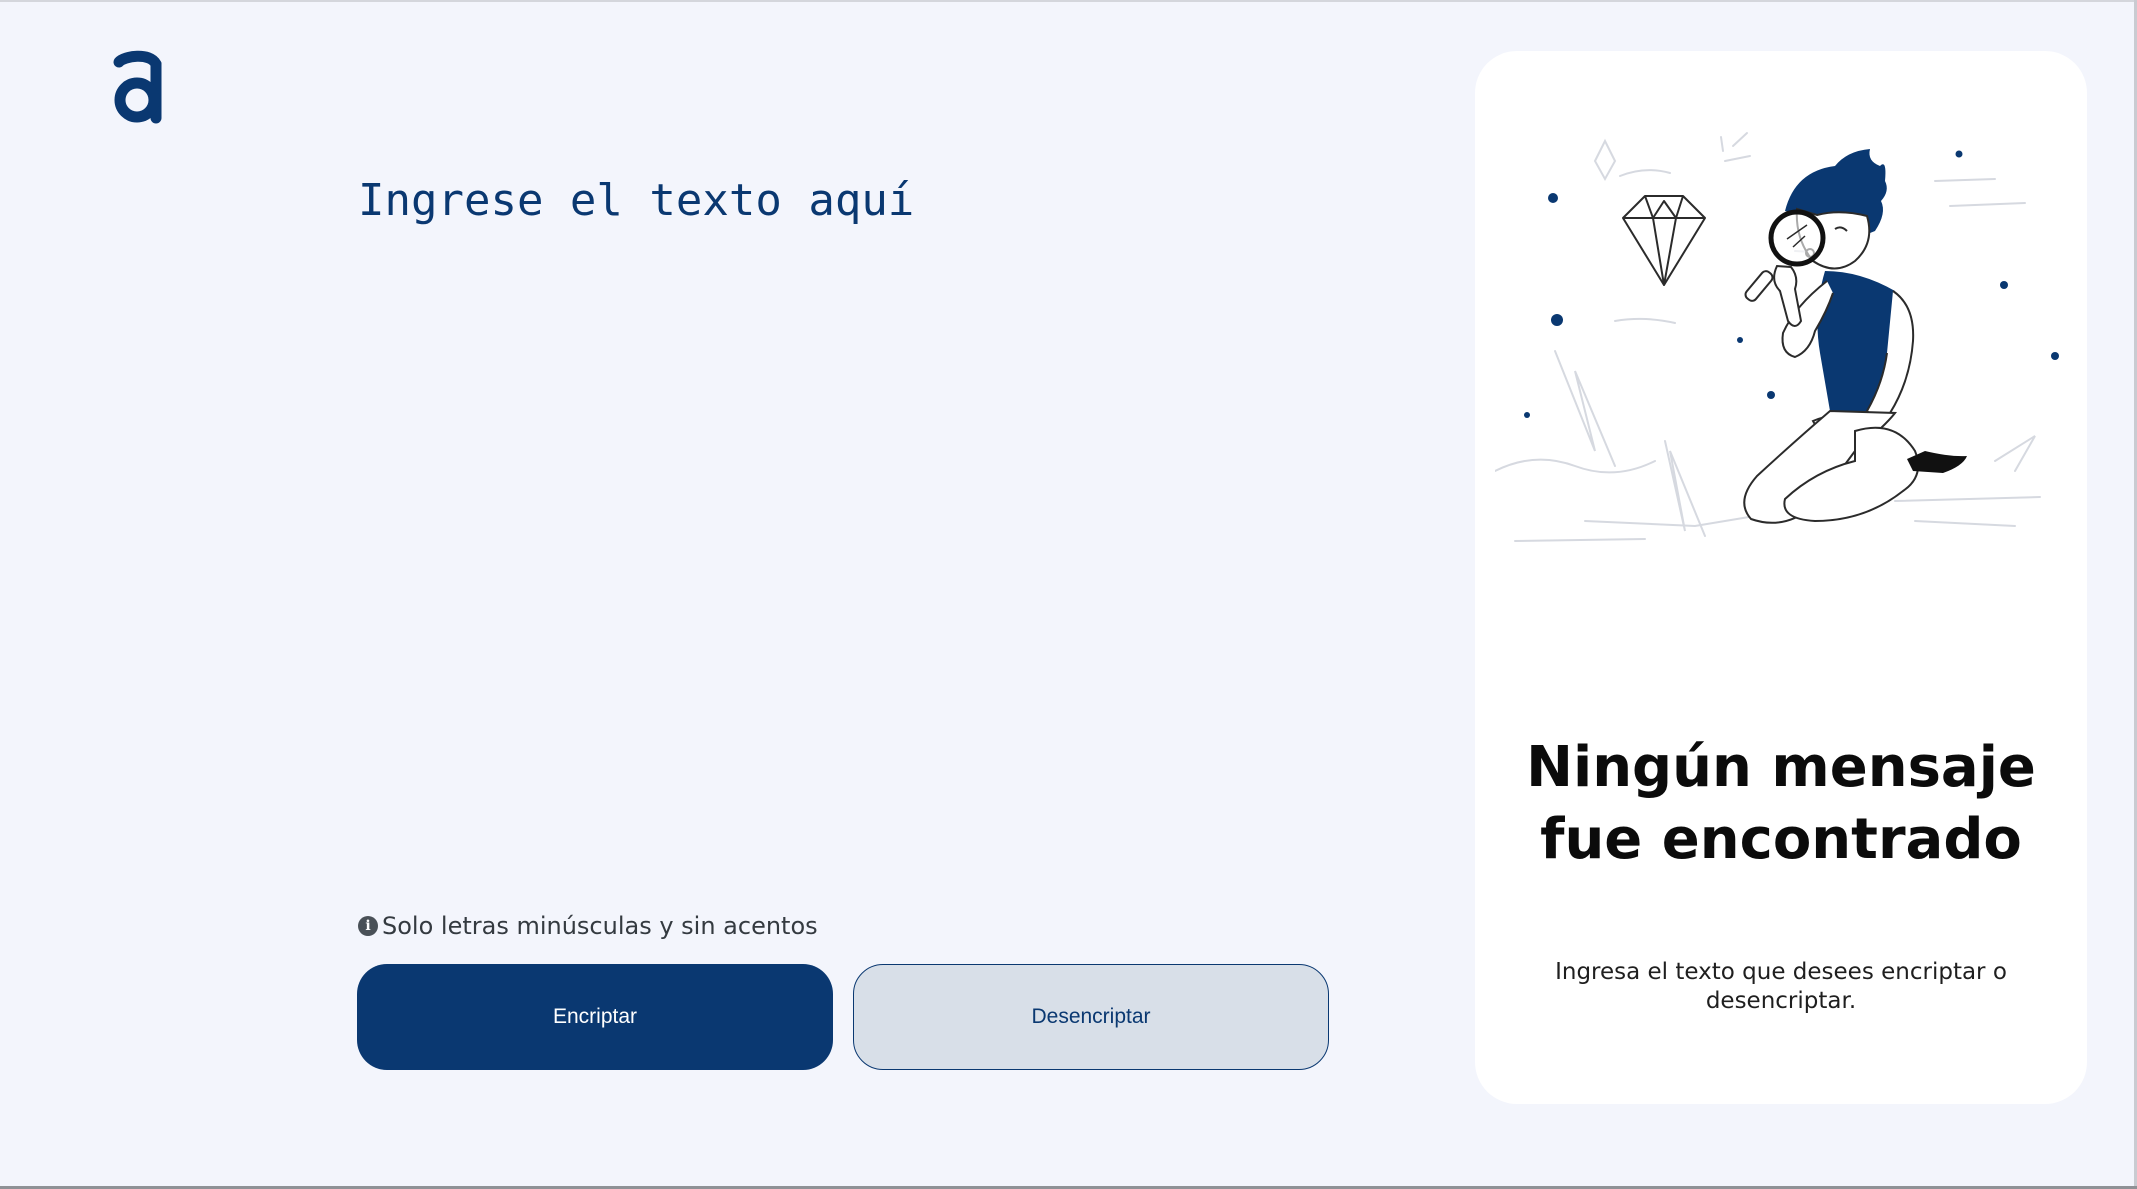 The width and height of the screenshot is (2137, 1189). Describe the element at coordinates (137, 87) in the screenshot. I see `alura-logo-icon` at that location.